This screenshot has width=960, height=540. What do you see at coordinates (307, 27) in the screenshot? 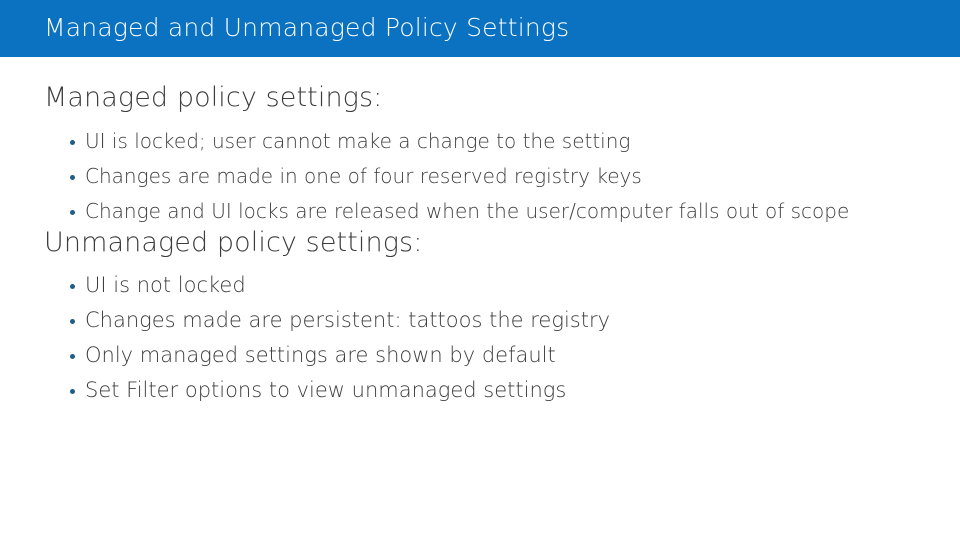
I see `slide-title: Managed and Unmanaged Policy Settings` at bounding box center [307, 27].